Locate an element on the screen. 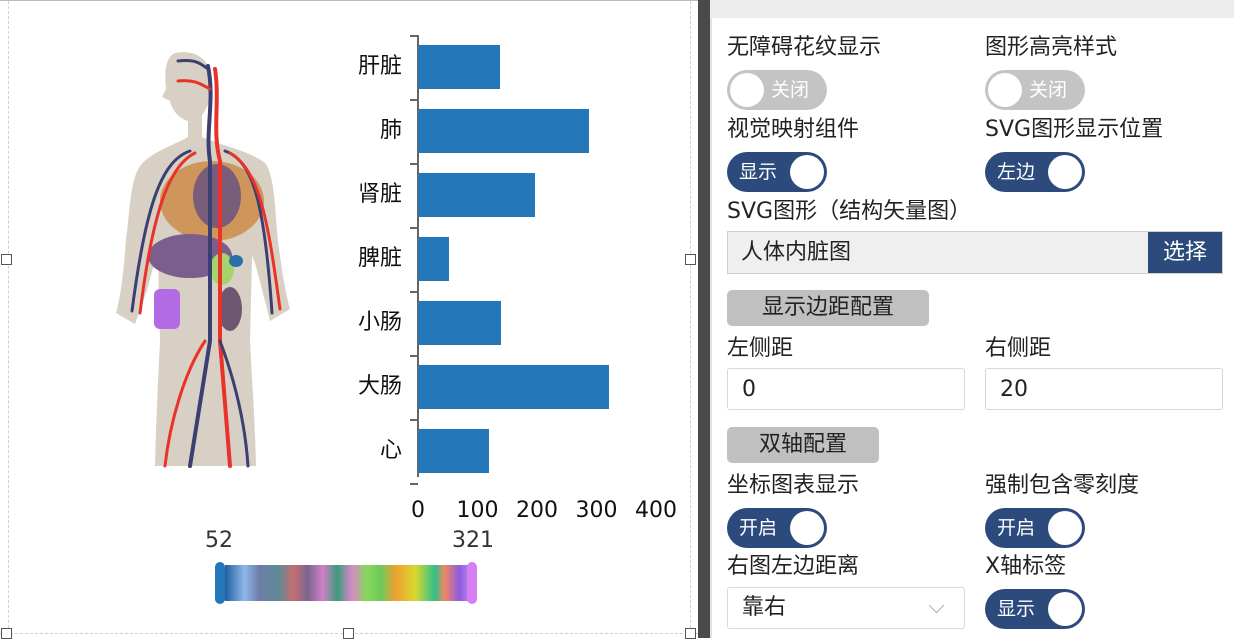 Image resolution: width=1234 pixels, height=639 pixels. visual-map-gradient-bar is located at coordinates (347, 583).